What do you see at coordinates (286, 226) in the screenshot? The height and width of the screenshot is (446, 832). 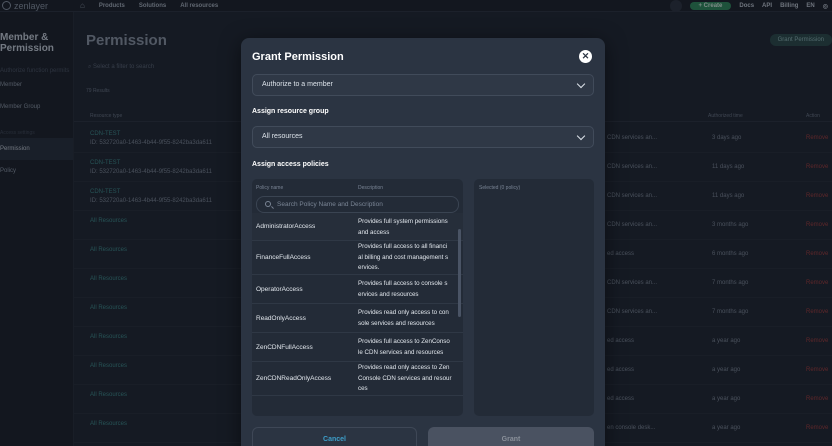 I see `policy-name: AdministratorAccess` at bounding box center [286, 226].